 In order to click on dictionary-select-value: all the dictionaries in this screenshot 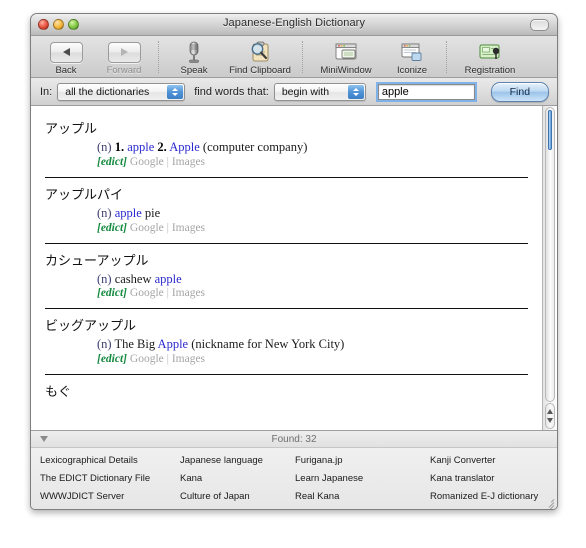, I will do `click(107, 91)`.